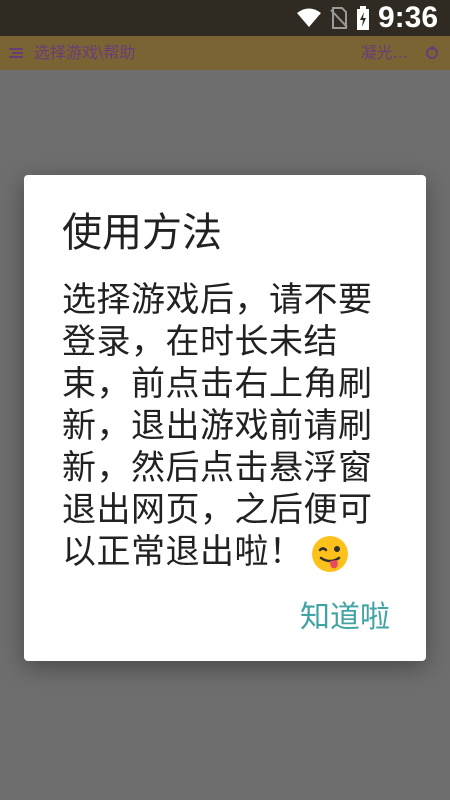 The image size is (450, 800). Describe the element at coordinates (16, 53) in the screenshot. I see `menu-icon` at that location.